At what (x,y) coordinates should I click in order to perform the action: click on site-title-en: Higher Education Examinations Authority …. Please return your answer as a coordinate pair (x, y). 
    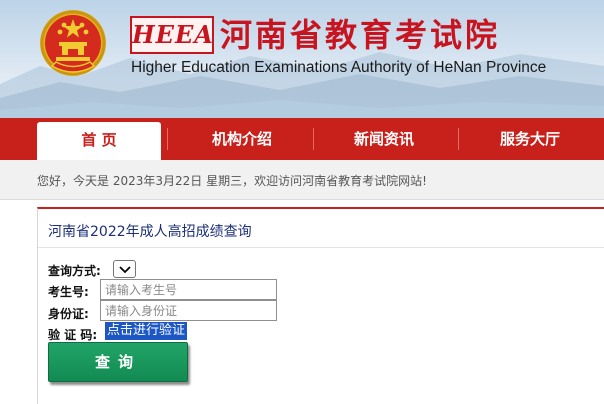
    Looking at the image, I should click on (339, 67).